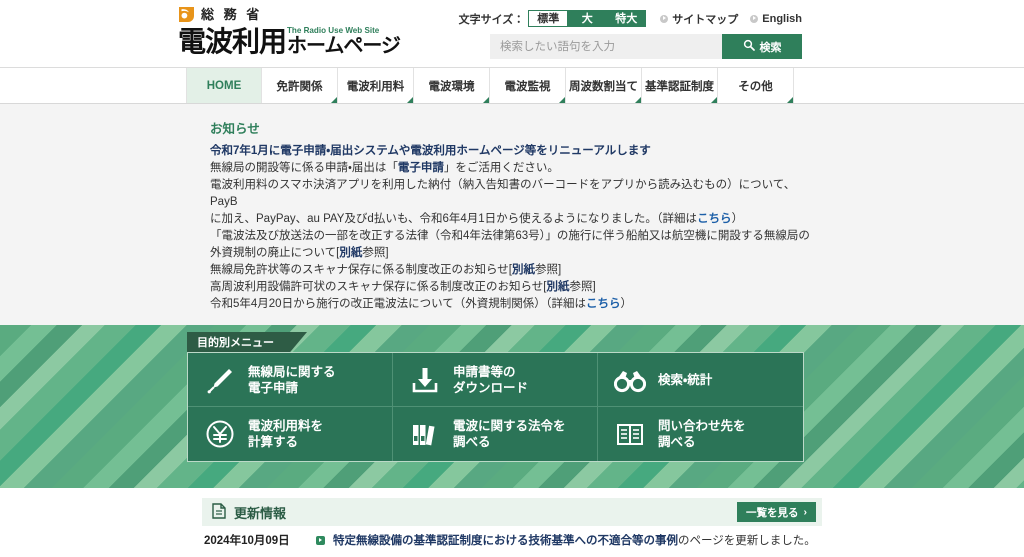 This screenshot has height=557, width=1024. What do you see at coordinates (375, 253) in the screenshot?
I see `notice-text: 参照]` at bounding box center [375, 253].